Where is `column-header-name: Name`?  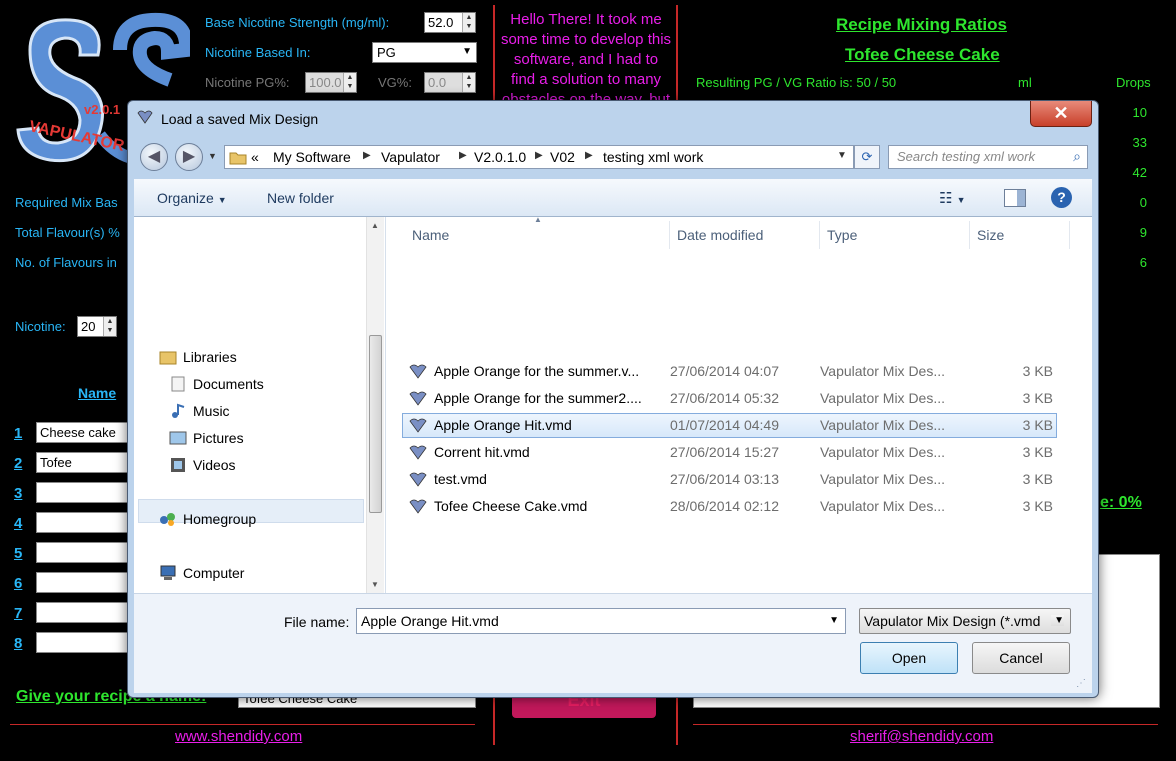 column-header-name: Name is located at coordinates (430, 235).